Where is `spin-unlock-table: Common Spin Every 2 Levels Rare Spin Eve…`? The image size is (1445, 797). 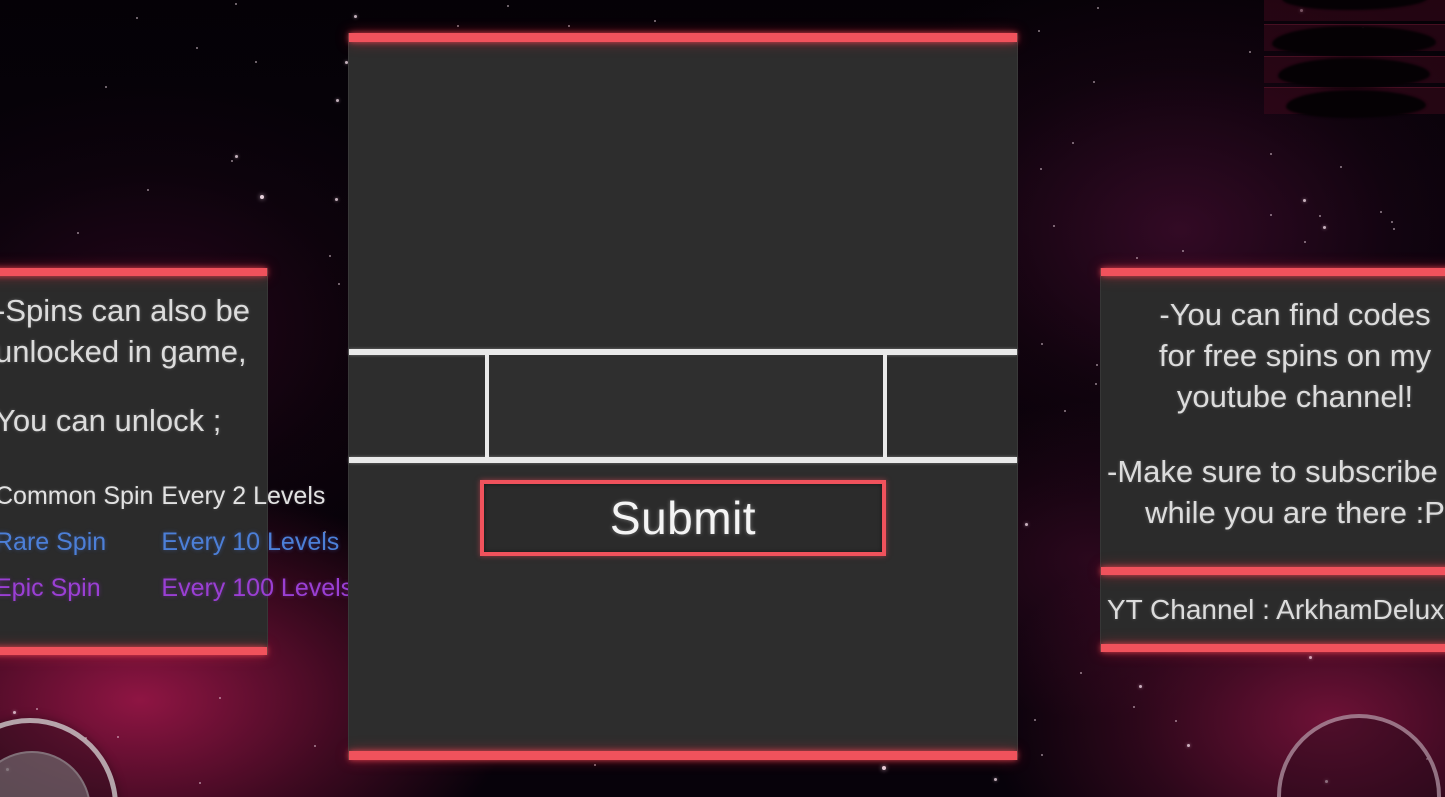
spin-unlock-table: Common Spin Every 2 Levels Rare Spin Eve… is located at coordinates (176, 542).